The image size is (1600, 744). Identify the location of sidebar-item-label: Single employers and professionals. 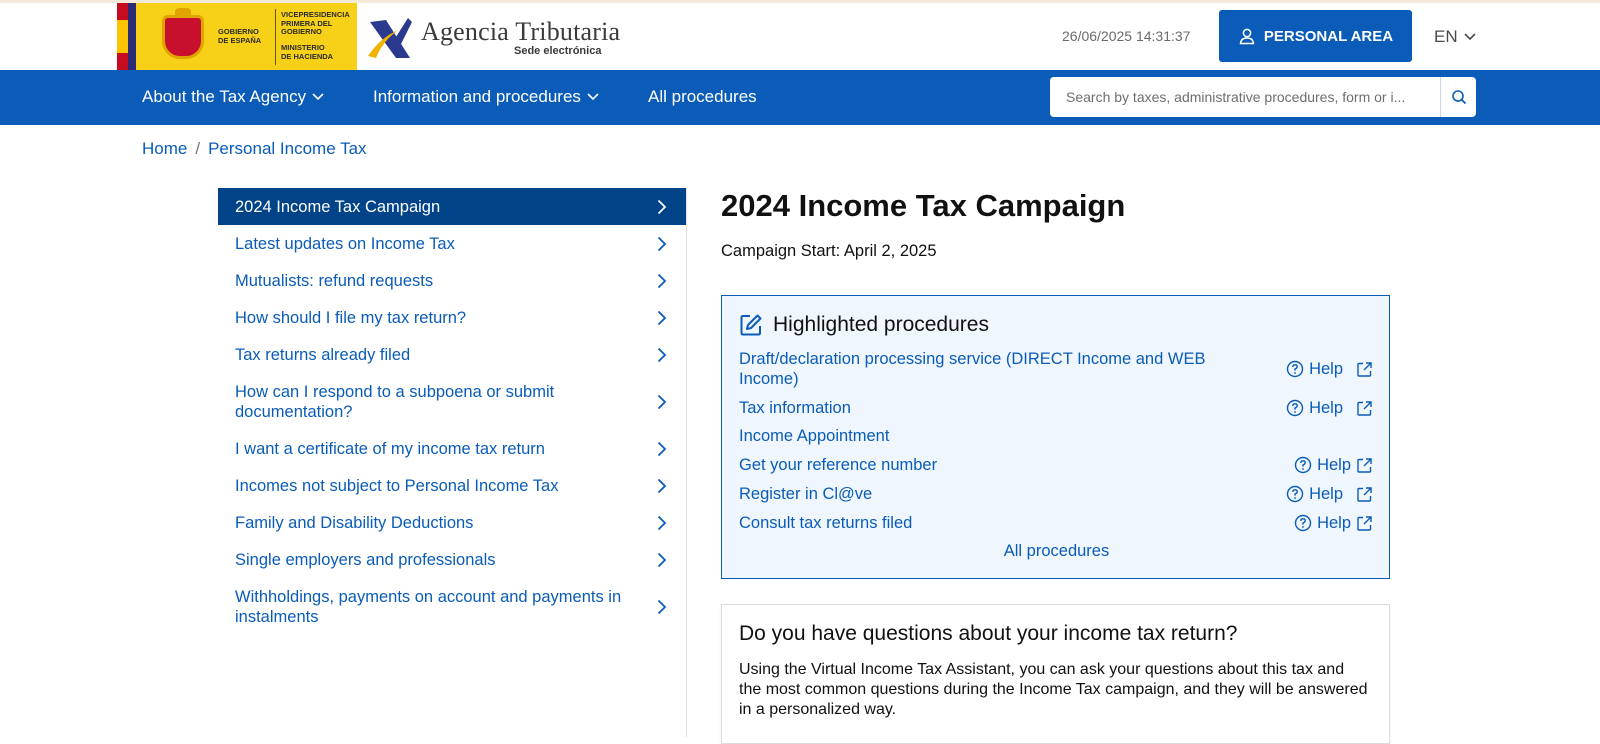
(365, 559).